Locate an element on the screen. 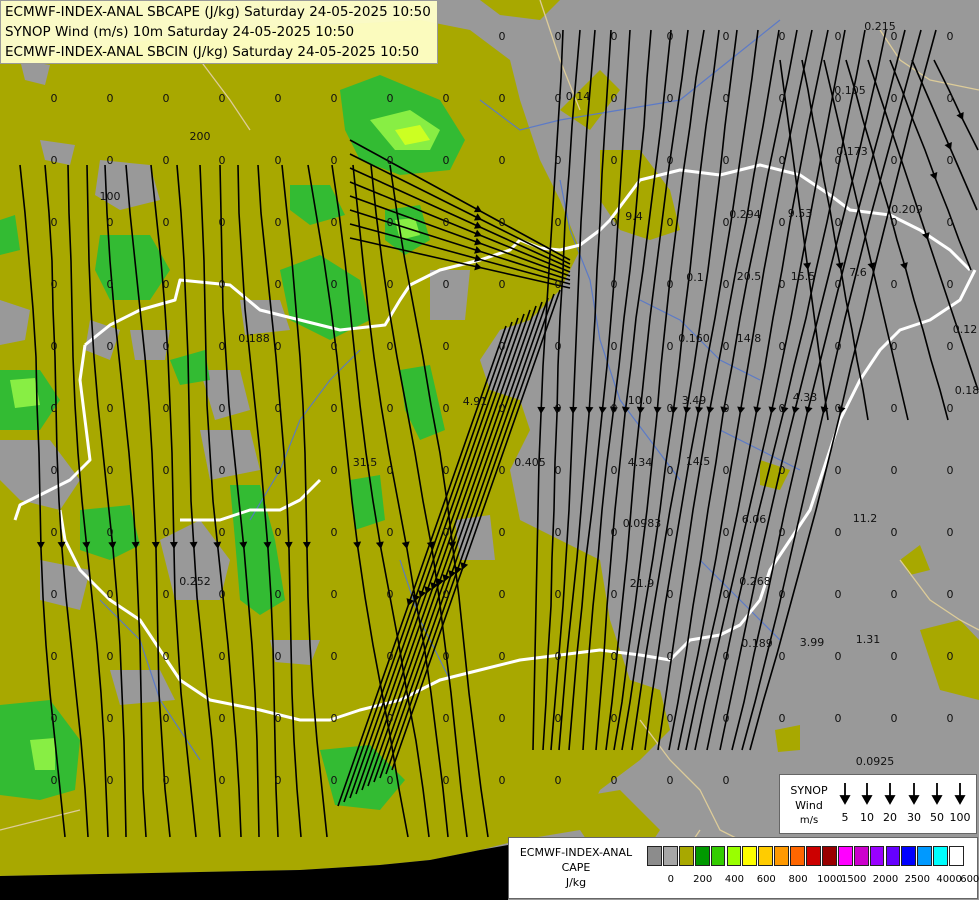 This screenshot has width=979, height=900. wind-legend-arrows is located at coordinates (902, 794).